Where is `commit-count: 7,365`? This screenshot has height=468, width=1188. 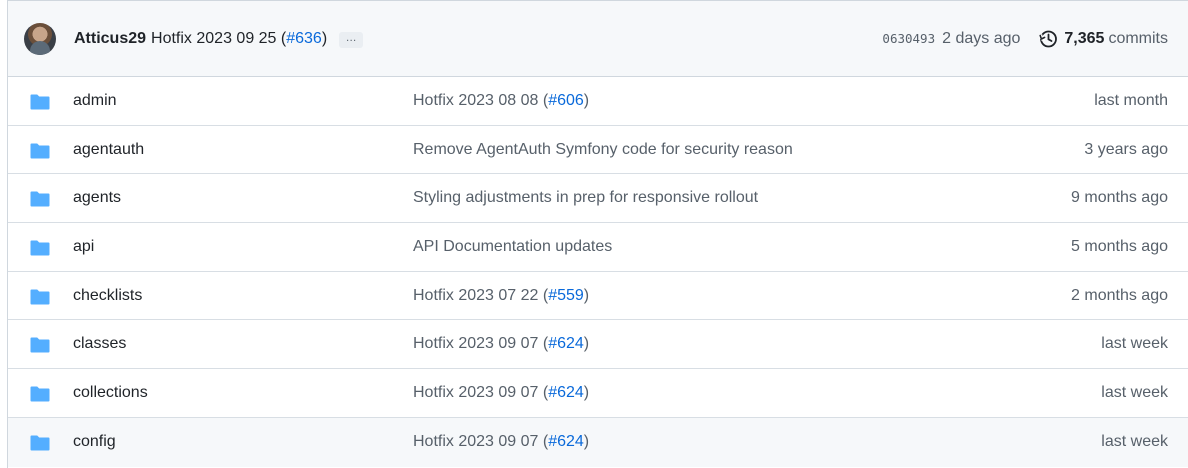 commit-count: 7,365 is located at coordinates (1084, 39).